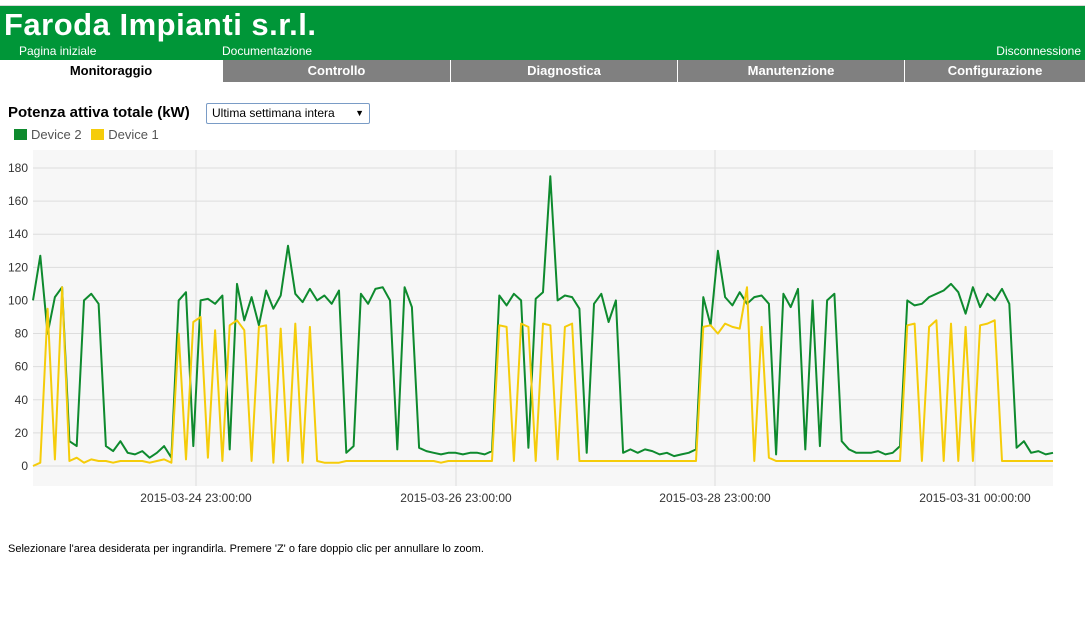 The height and width of the screenshot is (619, 1085). I want to click on y-tick-label: 120, so click(18, 267).